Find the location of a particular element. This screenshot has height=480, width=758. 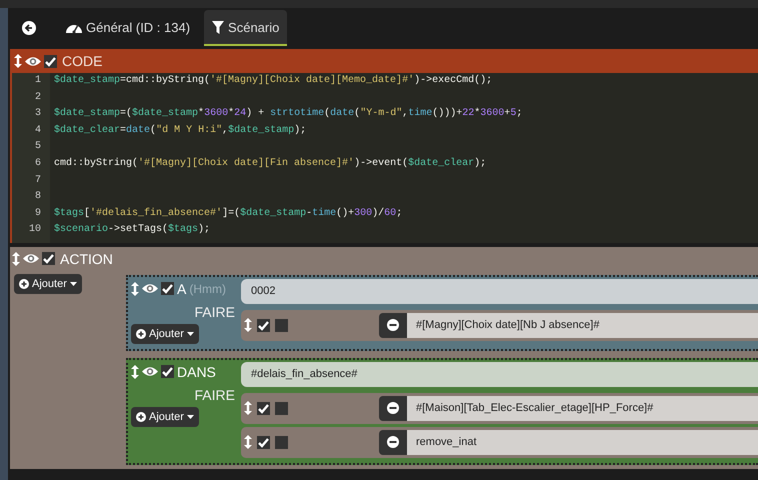

line-number: 7 is located at coordinates (38, 181).